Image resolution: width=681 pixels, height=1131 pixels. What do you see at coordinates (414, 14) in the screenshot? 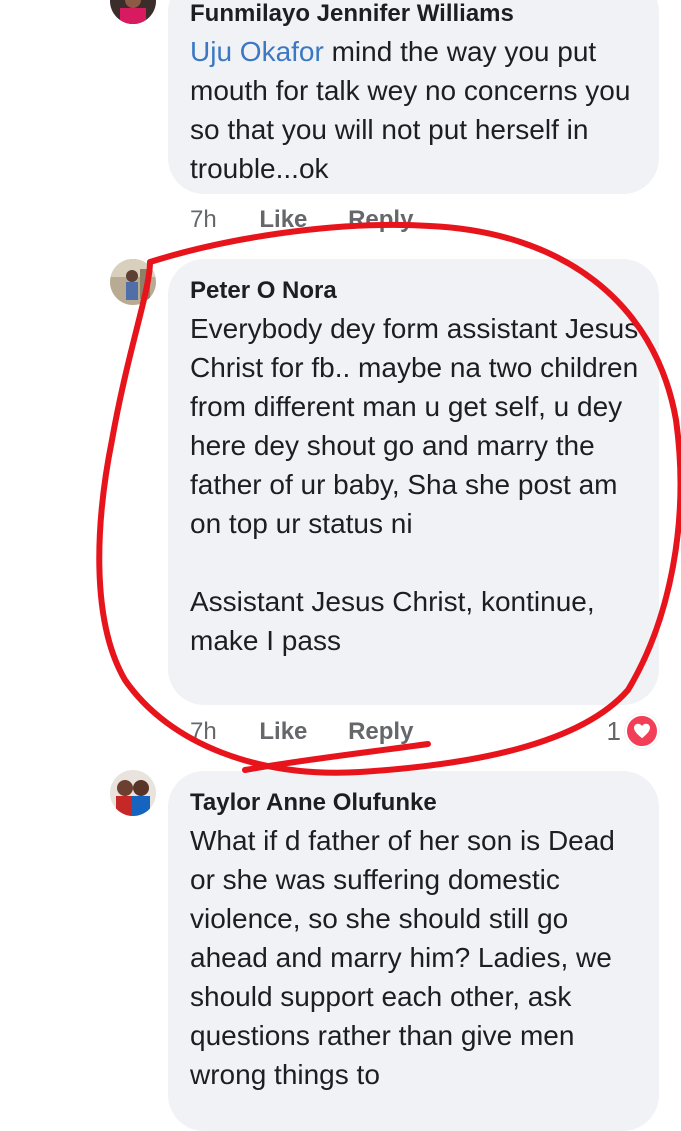
I see `comment-author: Funmilayo Jennifer Williams` at bounding box center [414, 14].